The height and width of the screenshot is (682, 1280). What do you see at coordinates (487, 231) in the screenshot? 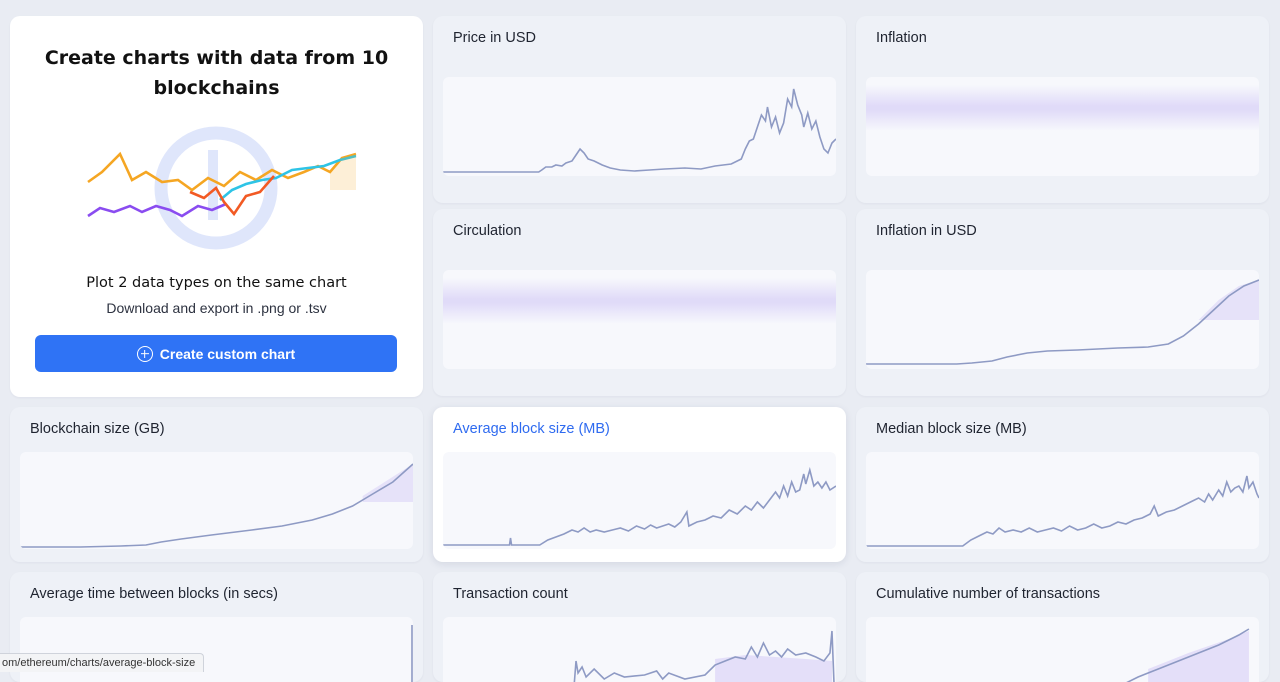
I see `chart-title: Circulation` at bounding box center [487, 231].